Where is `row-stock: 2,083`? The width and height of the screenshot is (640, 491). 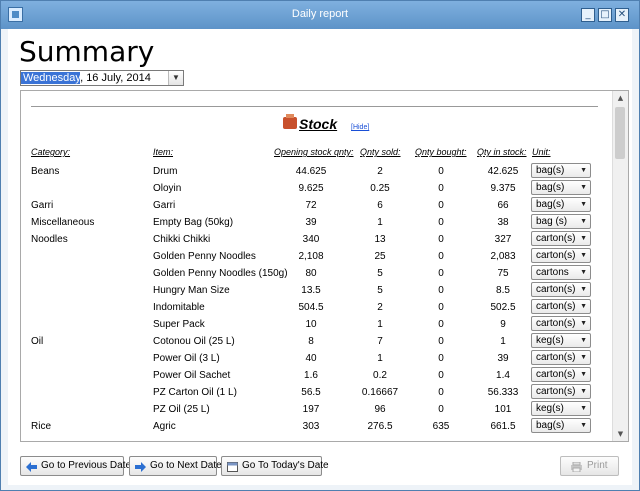 row-stock: 2,083 is located at coordinates (503, 256).